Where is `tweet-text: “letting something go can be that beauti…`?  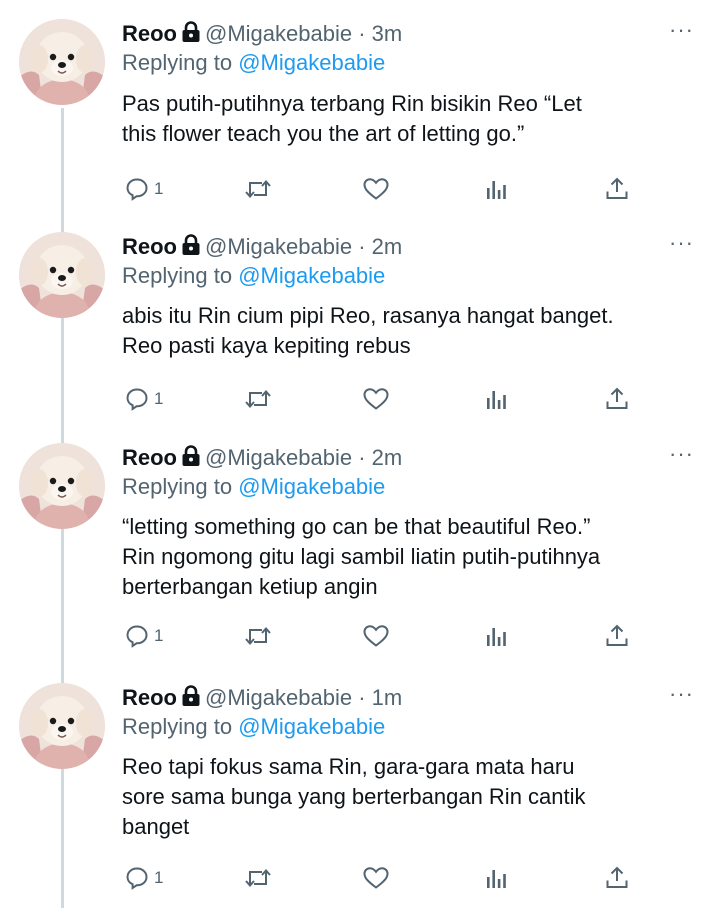 tweet-text: “letting something go can be that beauti… is located at coordinates (361, 556).